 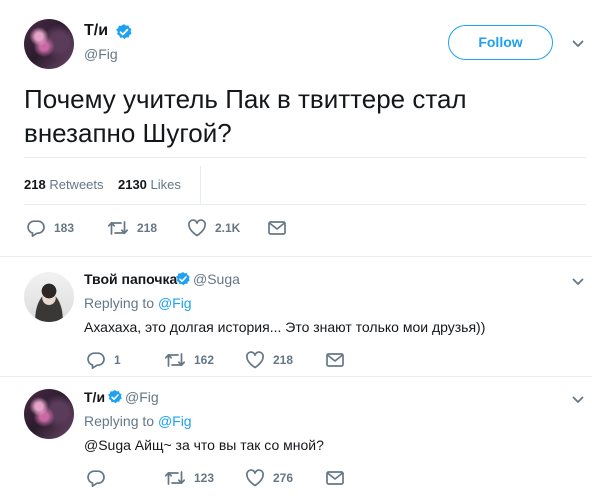 What do you see at coordinates (204, 478) in the screenshot?
I see `retweet-count: 123` at bounding box center [204, 478].